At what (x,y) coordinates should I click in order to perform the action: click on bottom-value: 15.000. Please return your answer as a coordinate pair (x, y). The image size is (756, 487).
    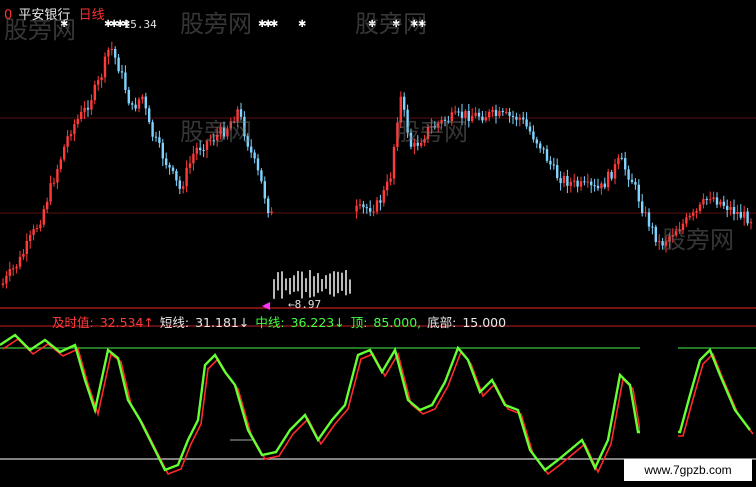
    Looking at the image, I should click on (484, 322).